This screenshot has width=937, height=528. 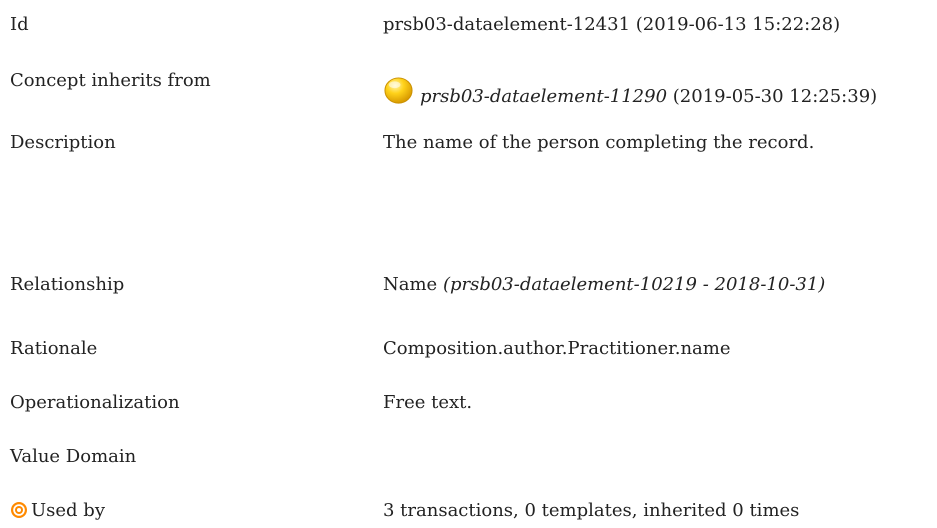 I want to click on inherits-label: Concept inherits from, so click(x=110, y=80).